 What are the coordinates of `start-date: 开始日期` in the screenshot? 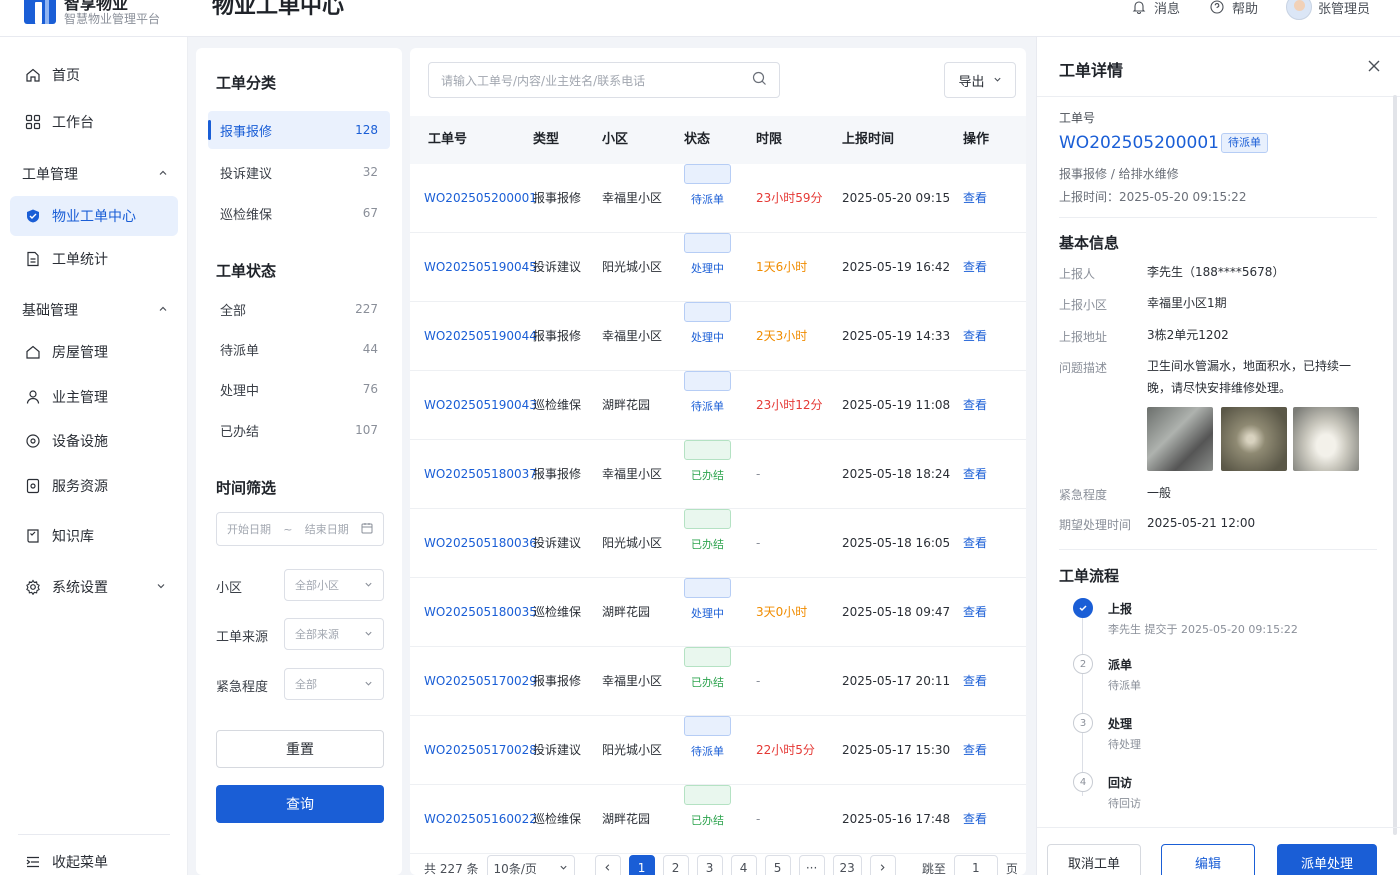 It's located at (249, 529).